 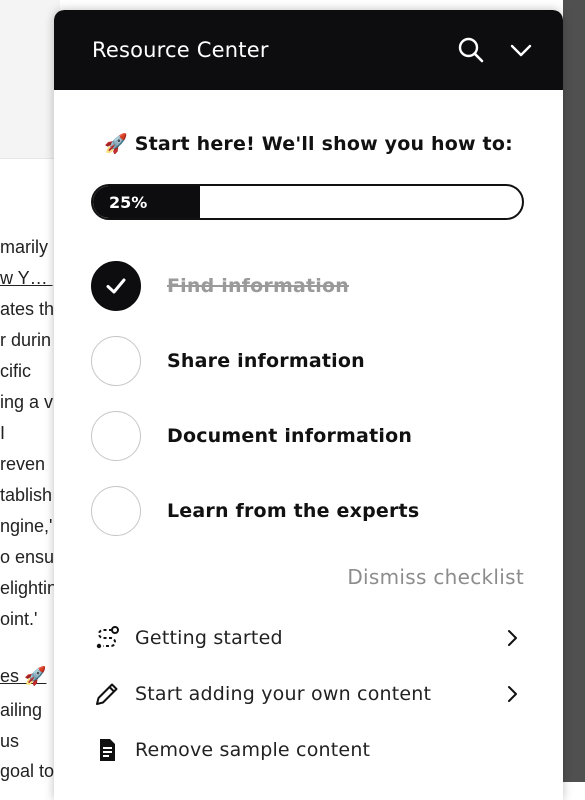 I want to click on task-share-information: Share information, so click(x=228, y=361).